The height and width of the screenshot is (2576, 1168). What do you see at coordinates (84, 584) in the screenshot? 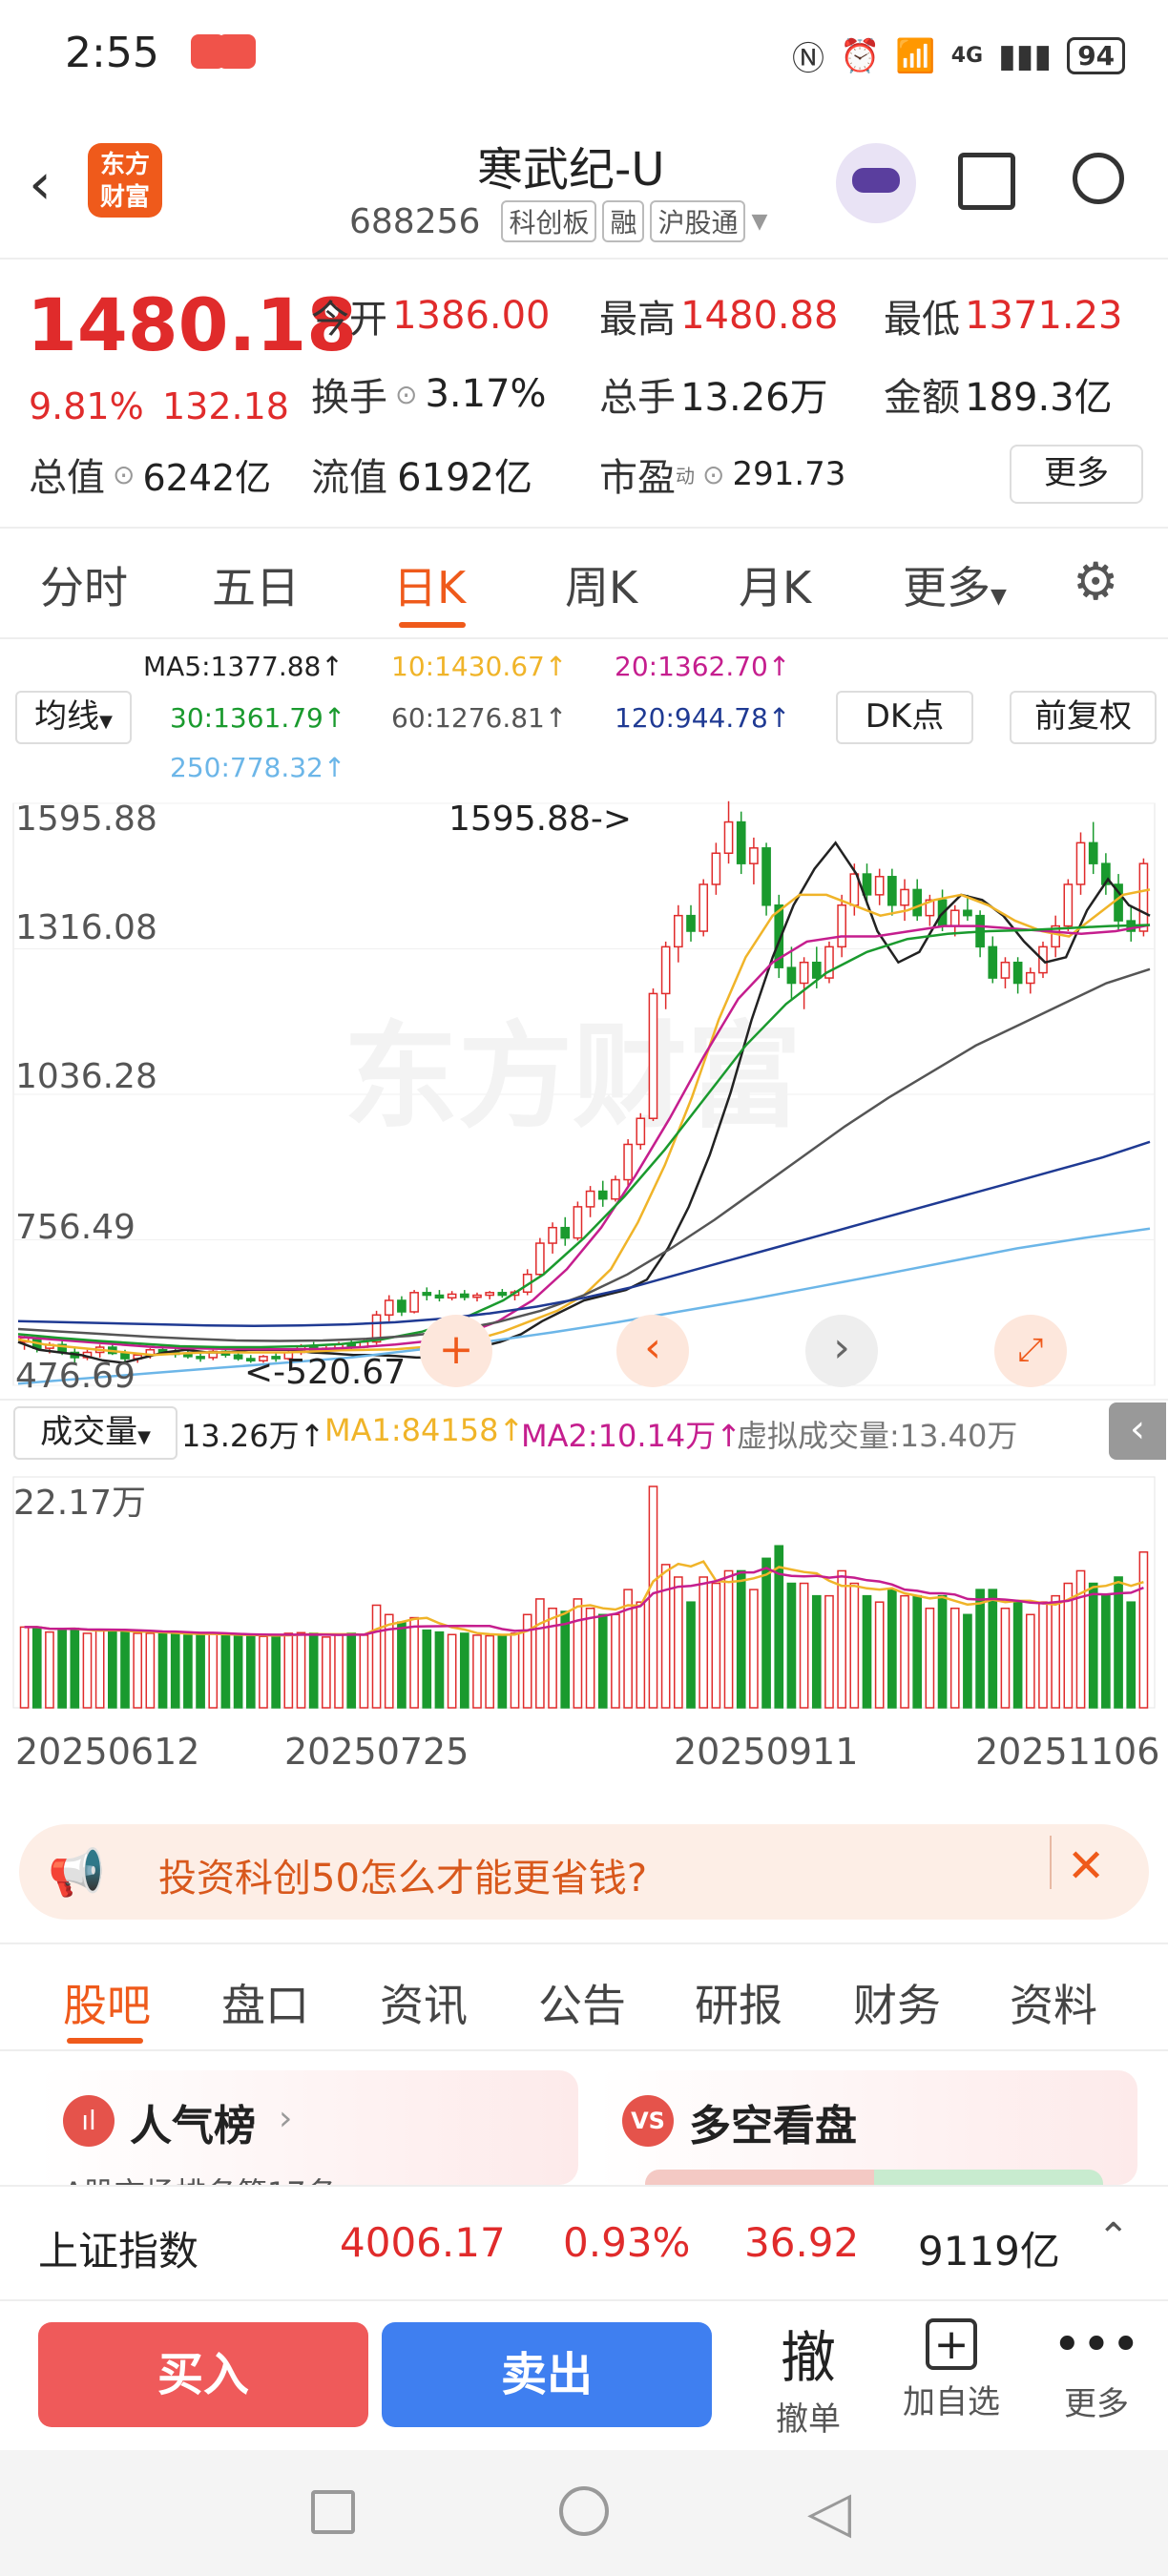
I see `tab-intraday: 分时` at bounding box center [84, 584].